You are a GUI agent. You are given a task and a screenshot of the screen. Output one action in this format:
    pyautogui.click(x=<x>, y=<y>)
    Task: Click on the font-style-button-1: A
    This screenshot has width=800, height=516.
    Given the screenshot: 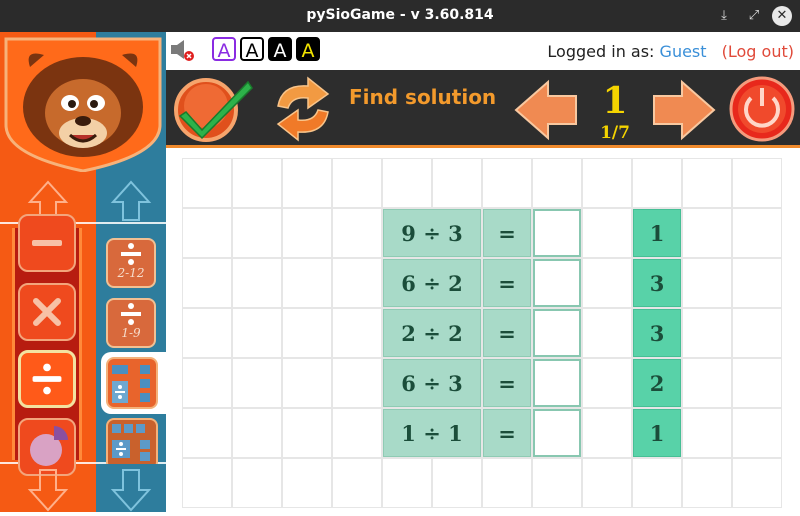 What is the action you would take?
    pyautogui.click(x=224, y=49)
    